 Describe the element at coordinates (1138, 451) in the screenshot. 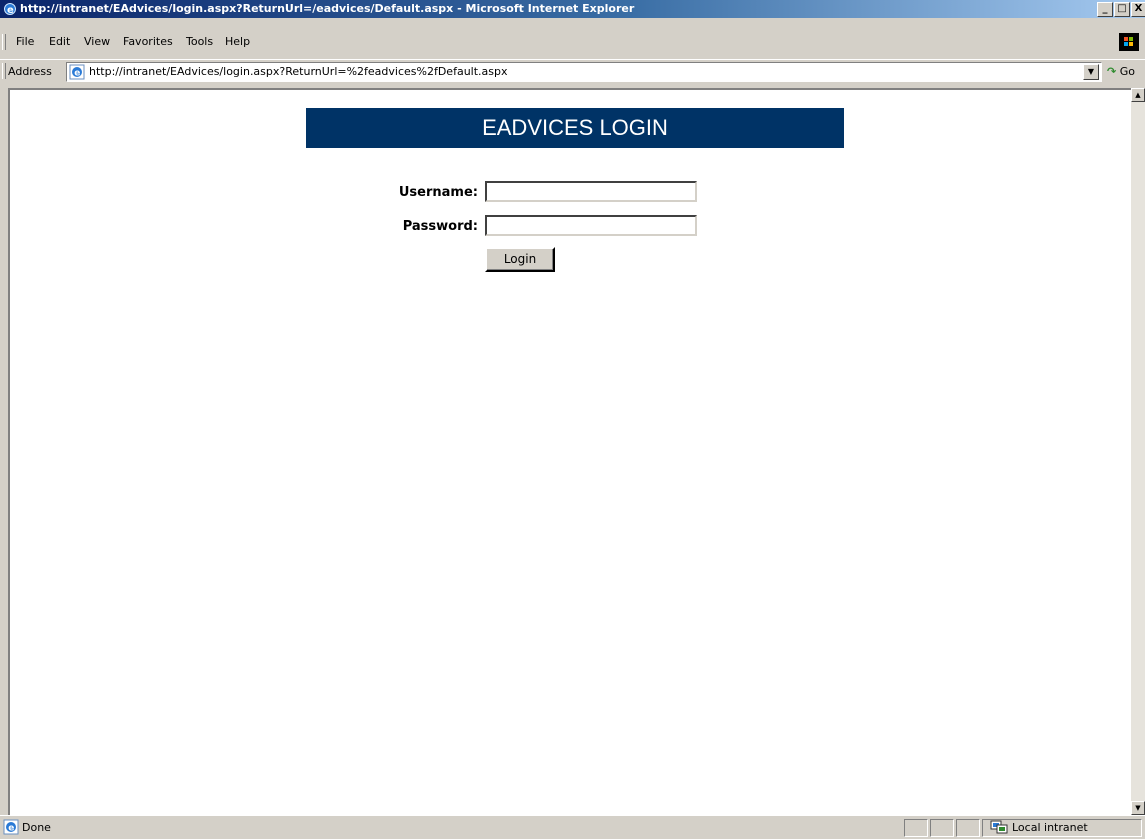

I see `vertical-scrollbar: ▲ ▼` at that location.